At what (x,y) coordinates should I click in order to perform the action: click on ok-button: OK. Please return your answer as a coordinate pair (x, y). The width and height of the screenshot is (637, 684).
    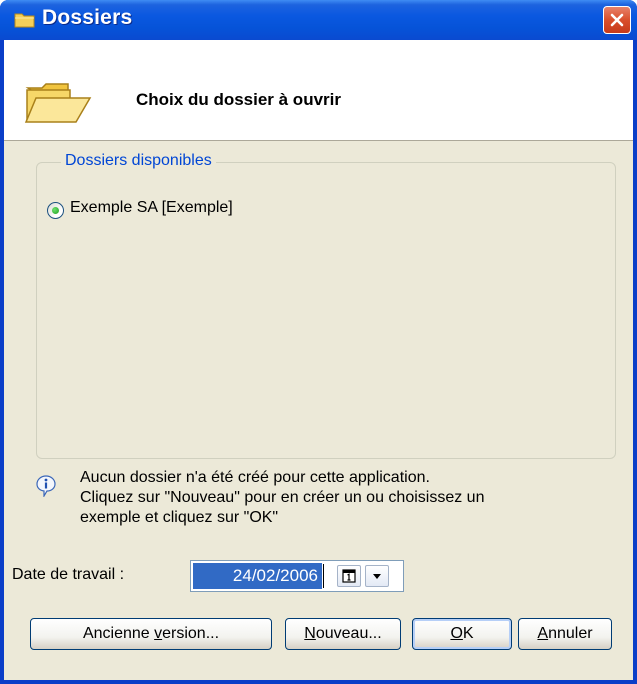
    Looking at the image, I should click on (462, 634).